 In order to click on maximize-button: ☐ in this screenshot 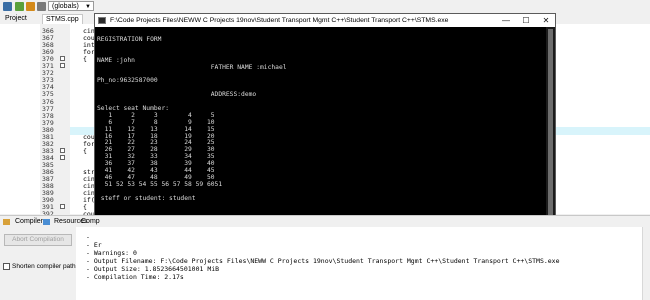, I will do `click(526, 20)`.